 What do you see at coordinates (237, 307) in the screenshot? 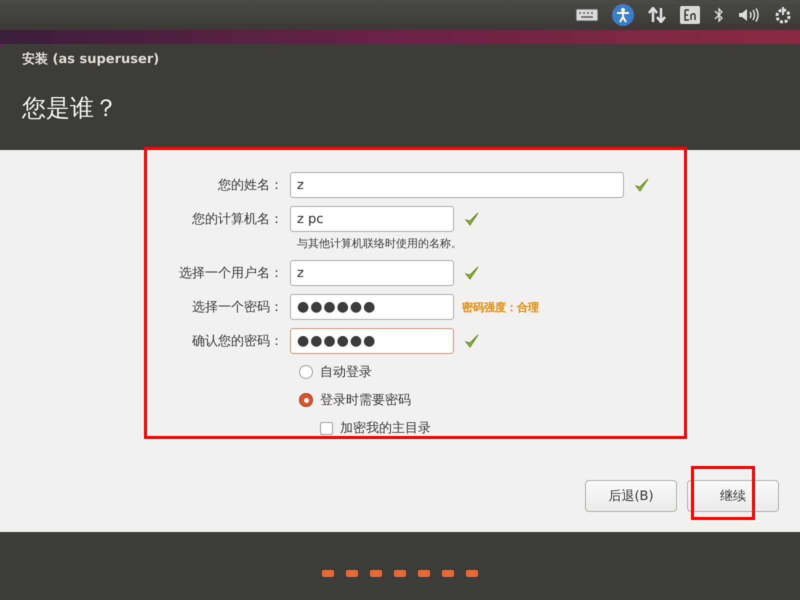
I see `field-label: 选择一个密码：` at bounding box center [237, 307].